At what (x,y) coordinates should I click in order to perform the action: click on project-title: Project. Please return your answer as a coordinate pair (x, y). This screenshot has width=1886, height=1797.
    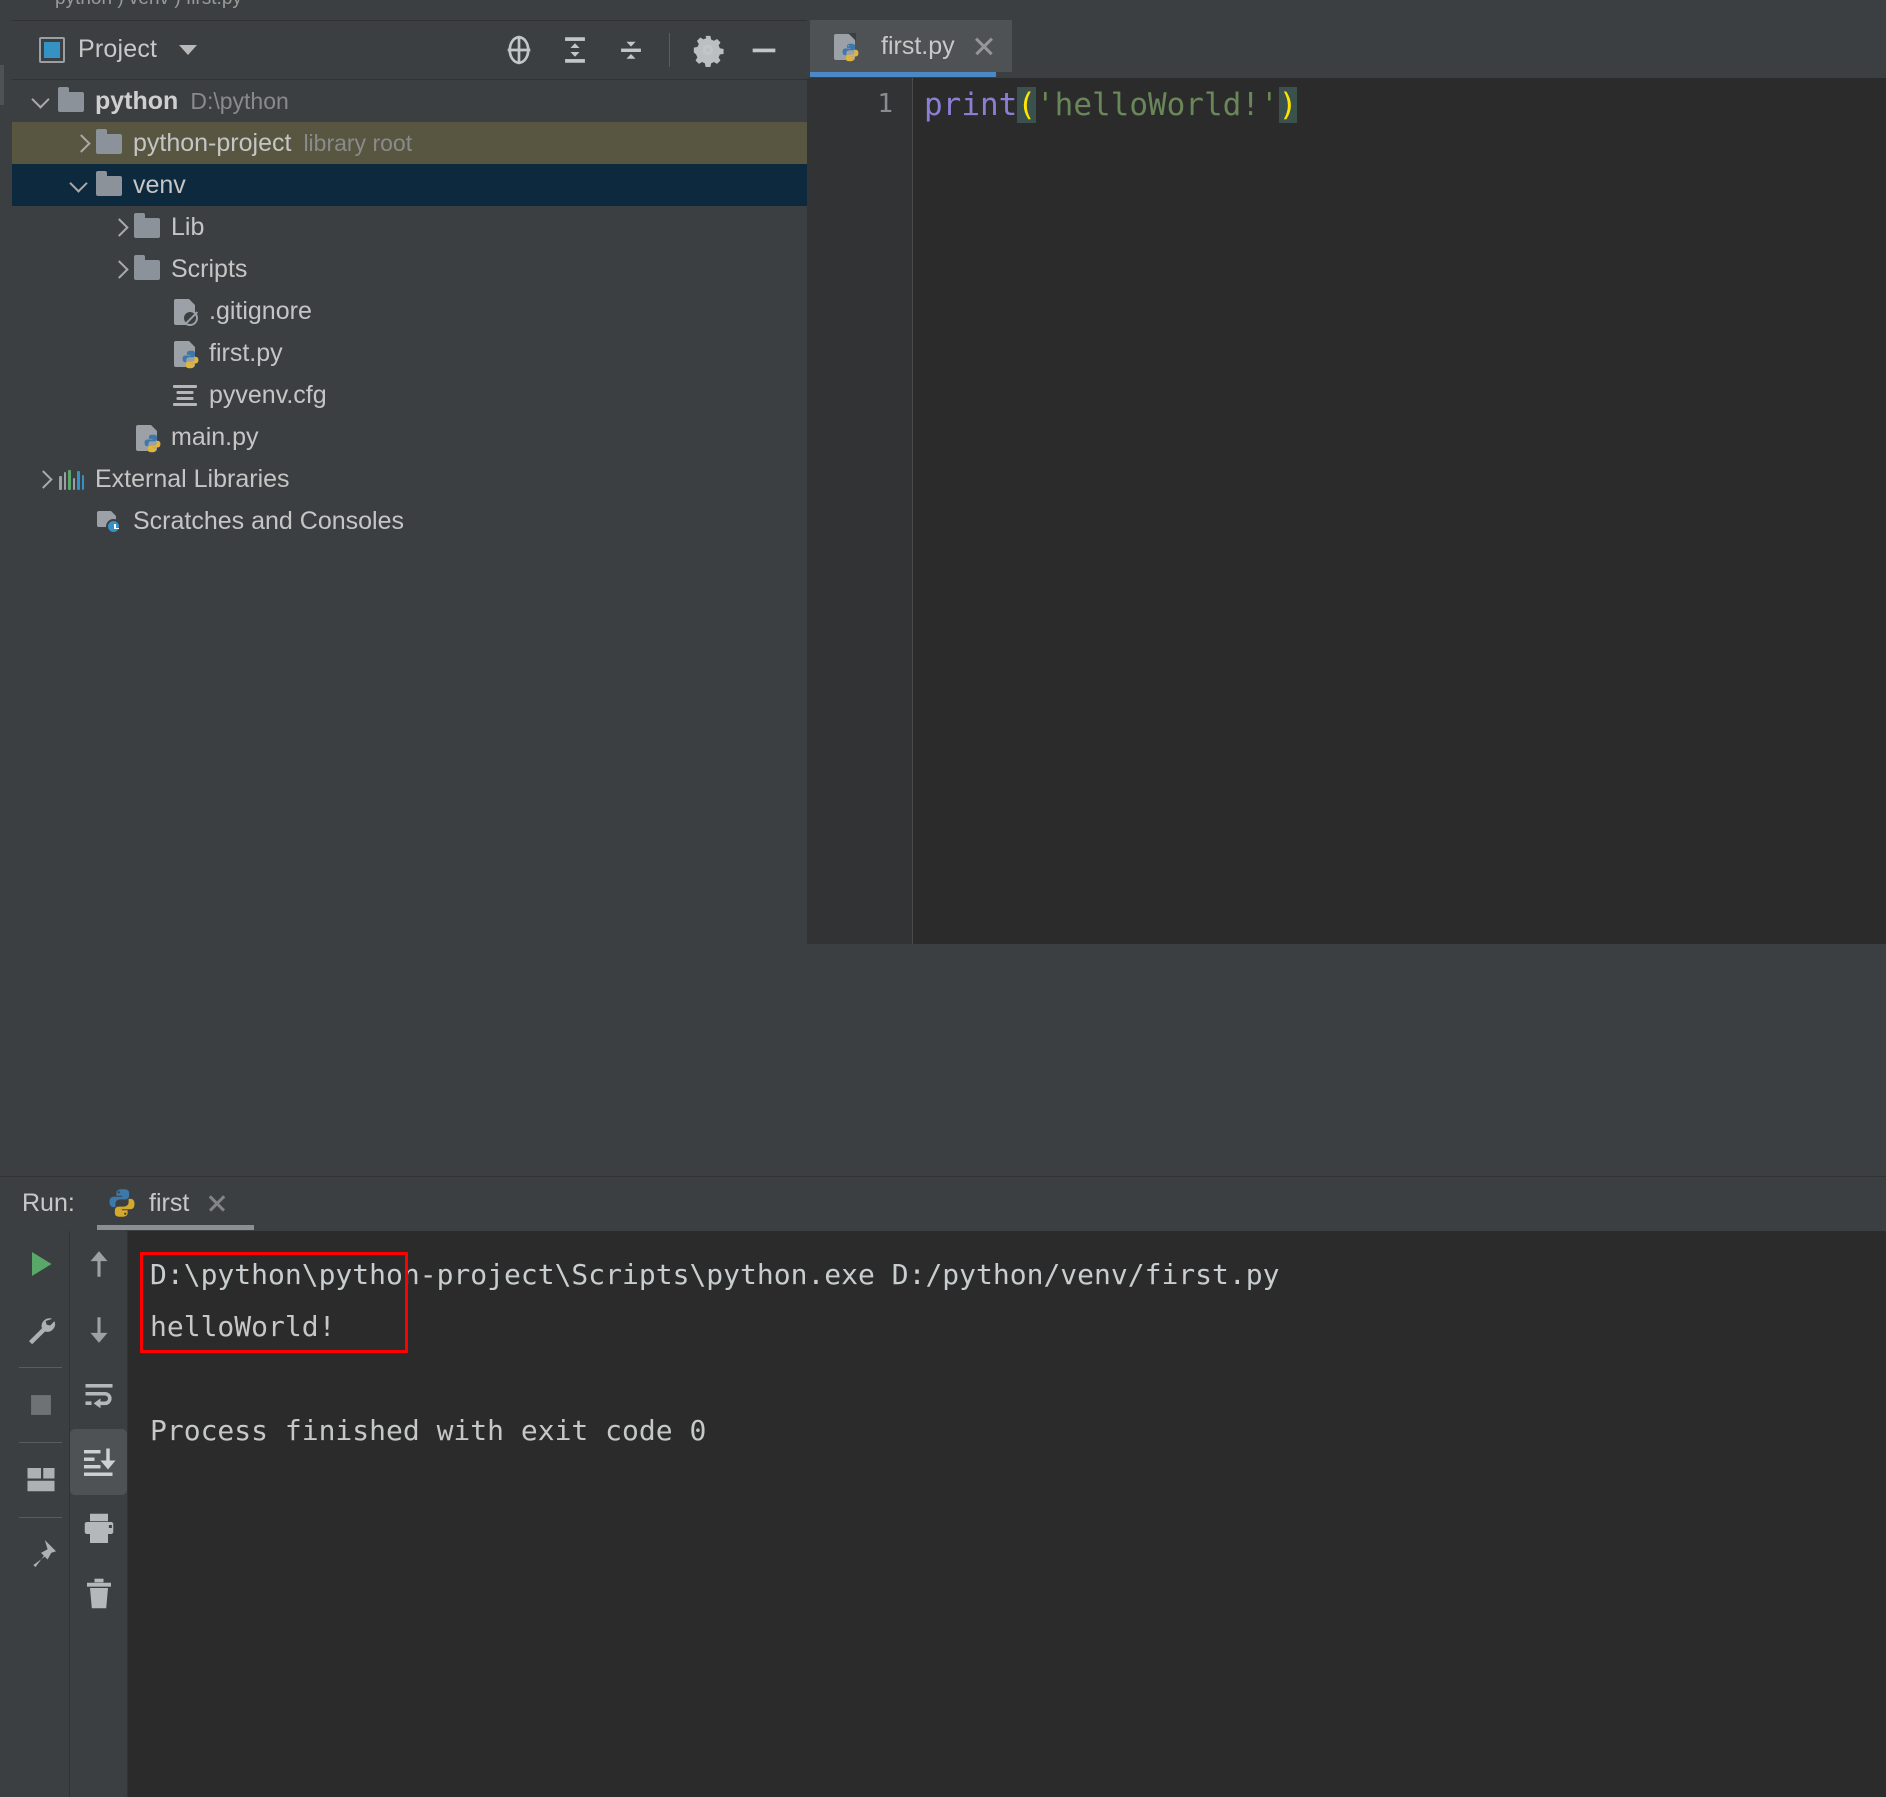
    Looking at the image, I should click on (118, 49).